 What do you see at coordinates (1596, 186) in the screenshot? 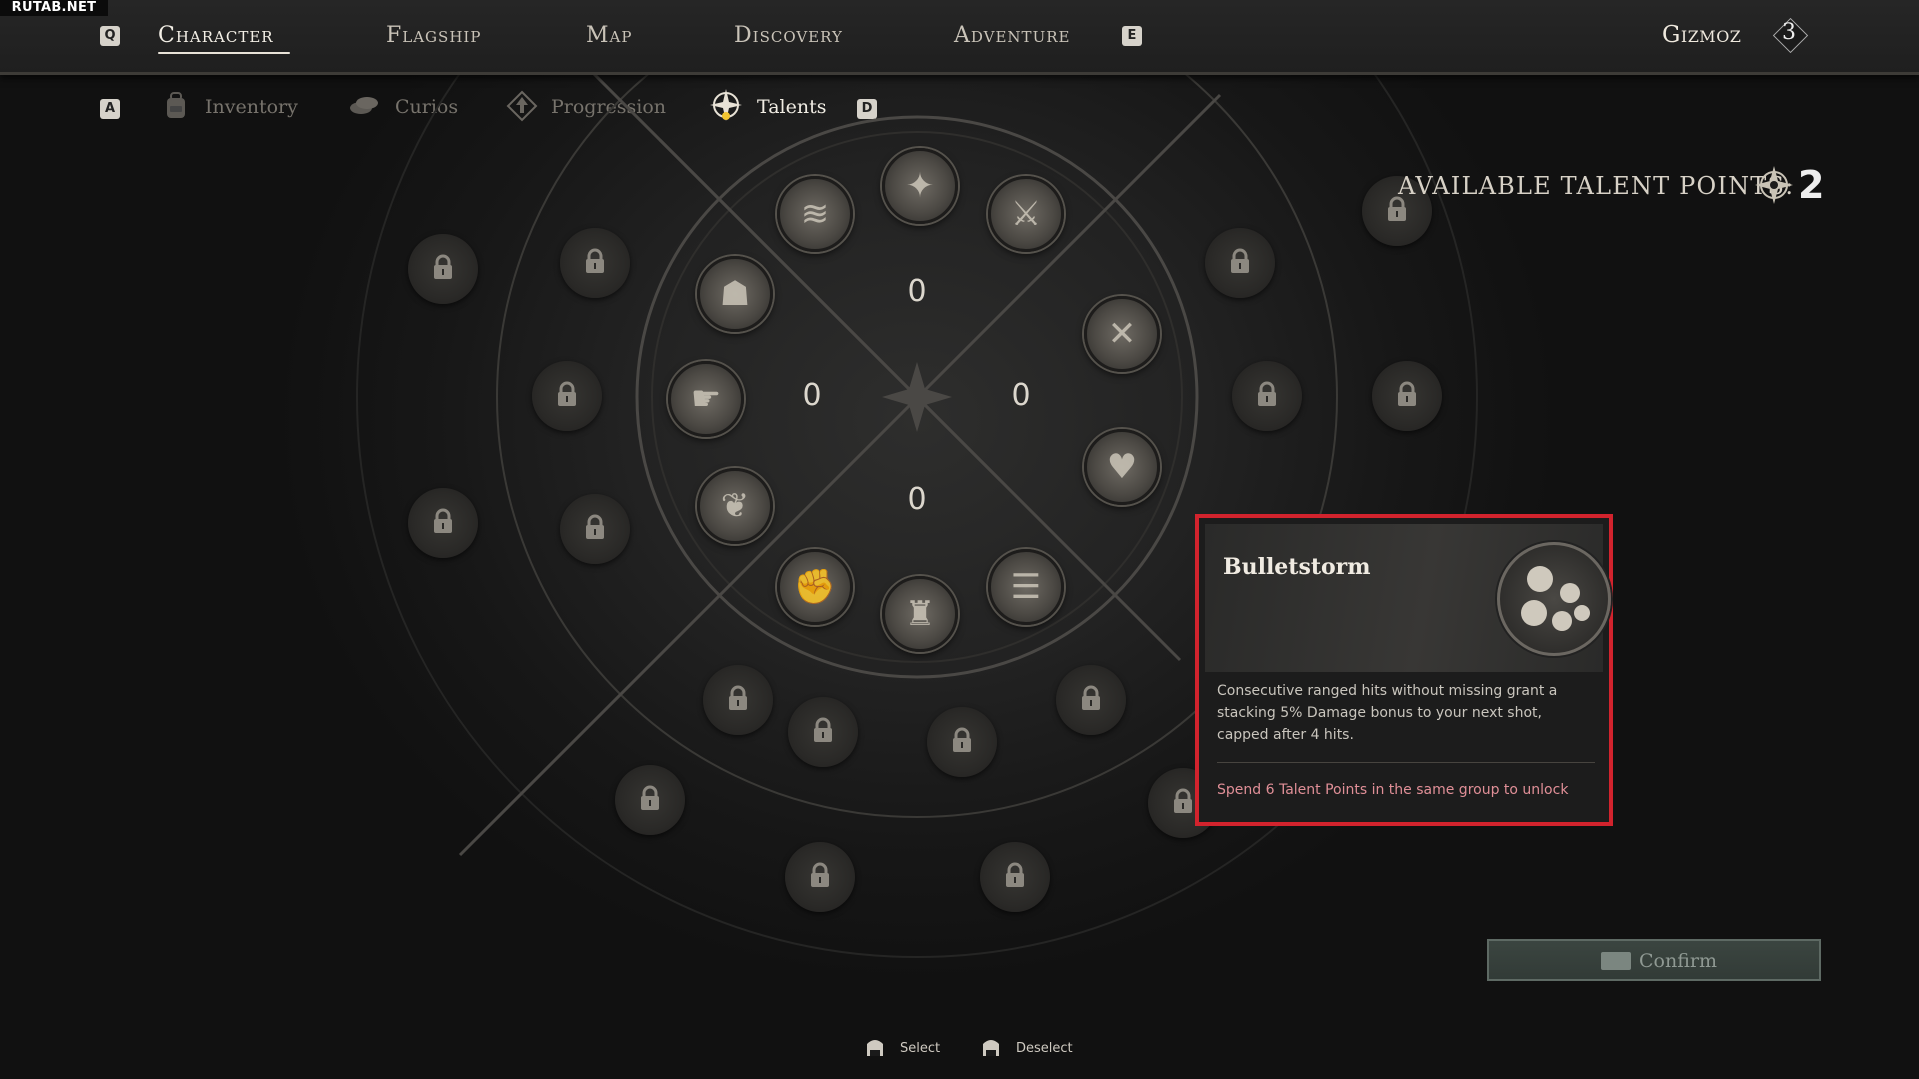
I see `talent-points-label: AVAILABLE TALENT POINTS:` at bounding box center [1596, 186].